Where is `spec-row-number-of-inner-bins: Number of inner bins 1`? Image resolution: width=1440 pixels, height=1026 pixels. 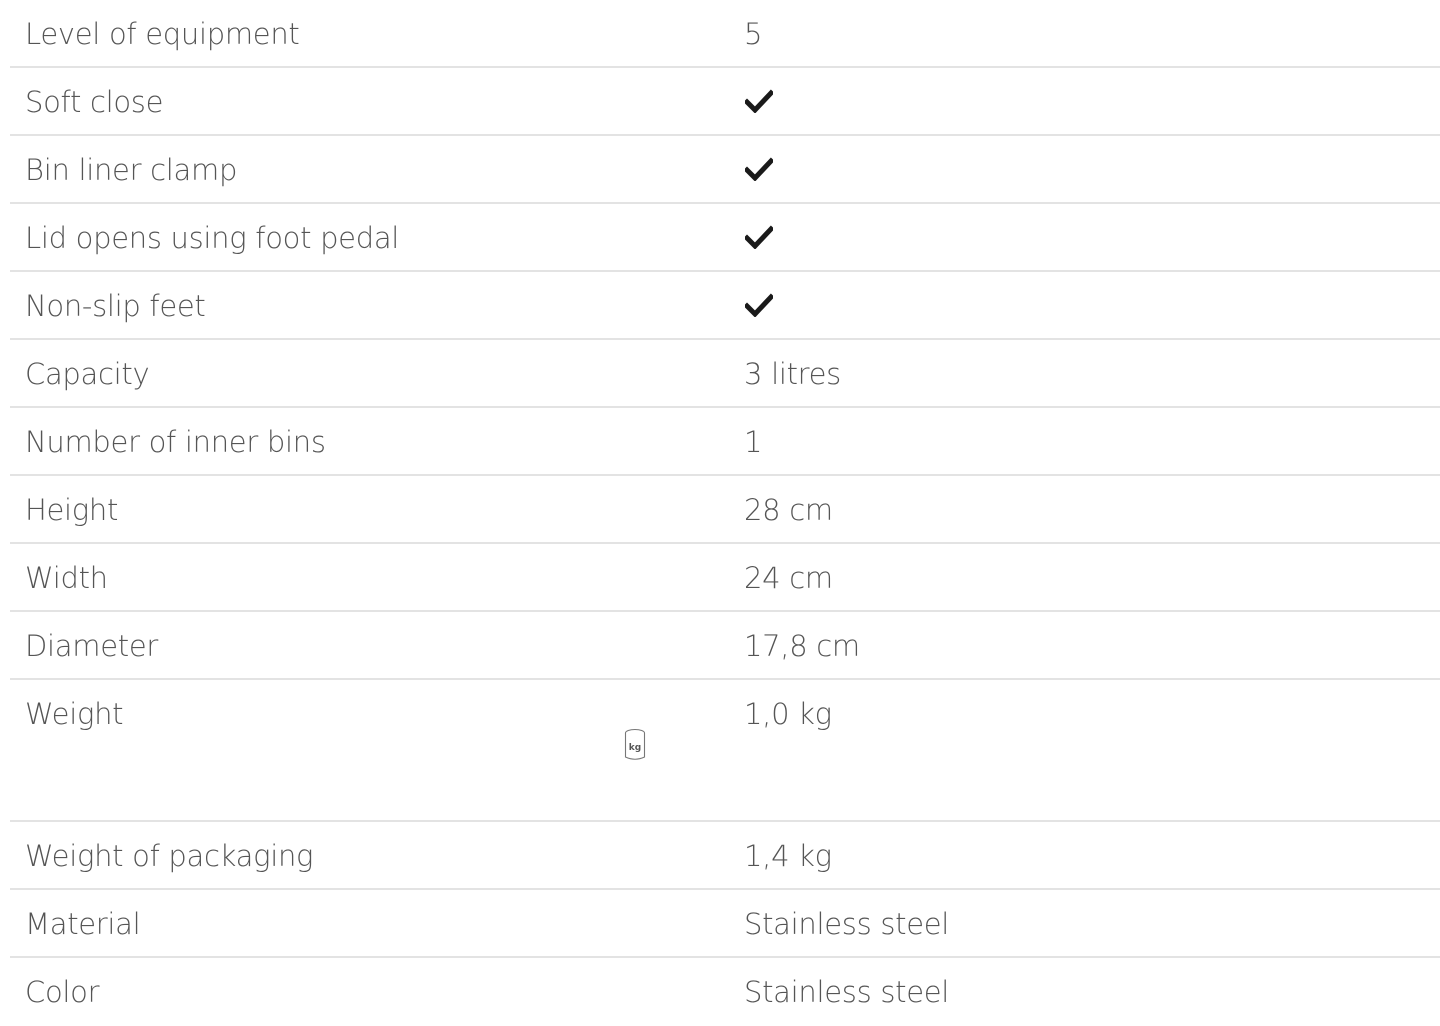 spec-row-number-of-inner-bins: Number of inner bins 1 is located at coordinates (725, 442).